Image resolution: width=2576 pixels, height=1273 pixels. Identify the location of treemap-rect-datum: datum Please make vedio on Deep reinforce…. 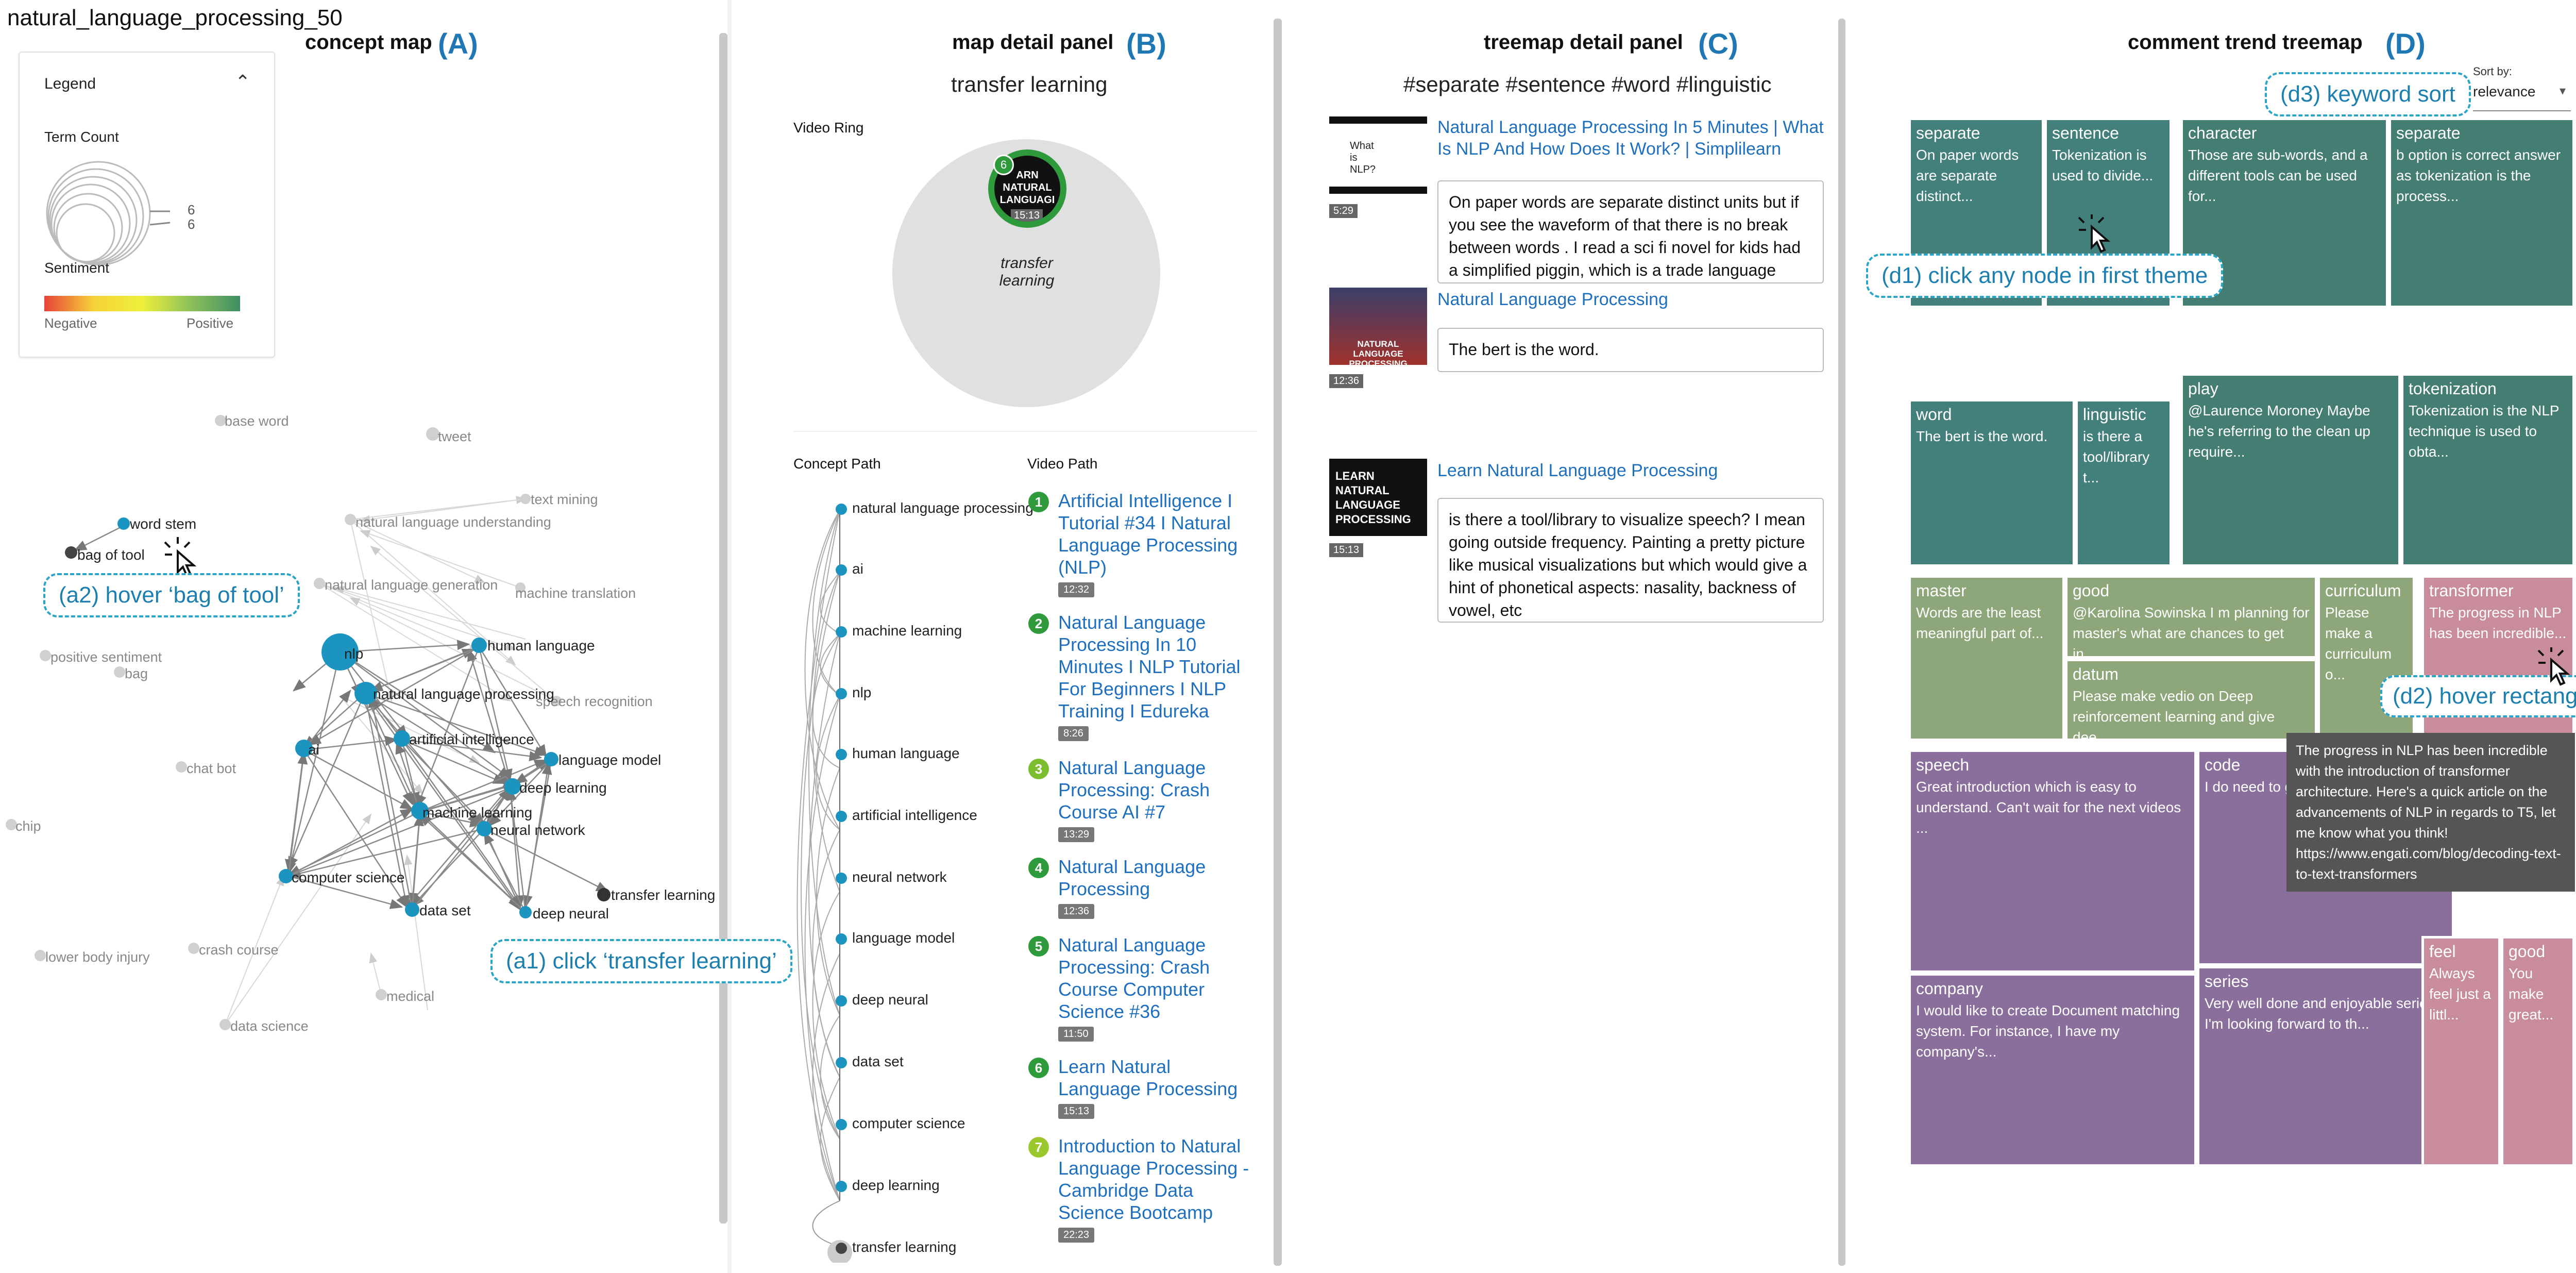
(2191, 700).